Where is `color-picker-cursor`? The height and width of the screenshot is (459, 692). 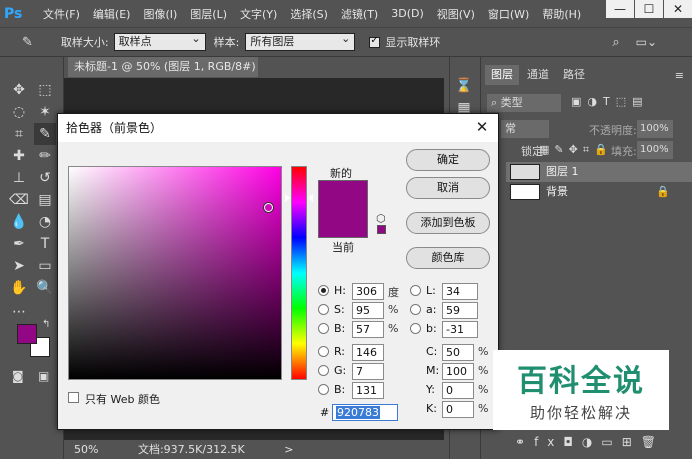
color-picker-cursor is located at coordinates (268, 207).